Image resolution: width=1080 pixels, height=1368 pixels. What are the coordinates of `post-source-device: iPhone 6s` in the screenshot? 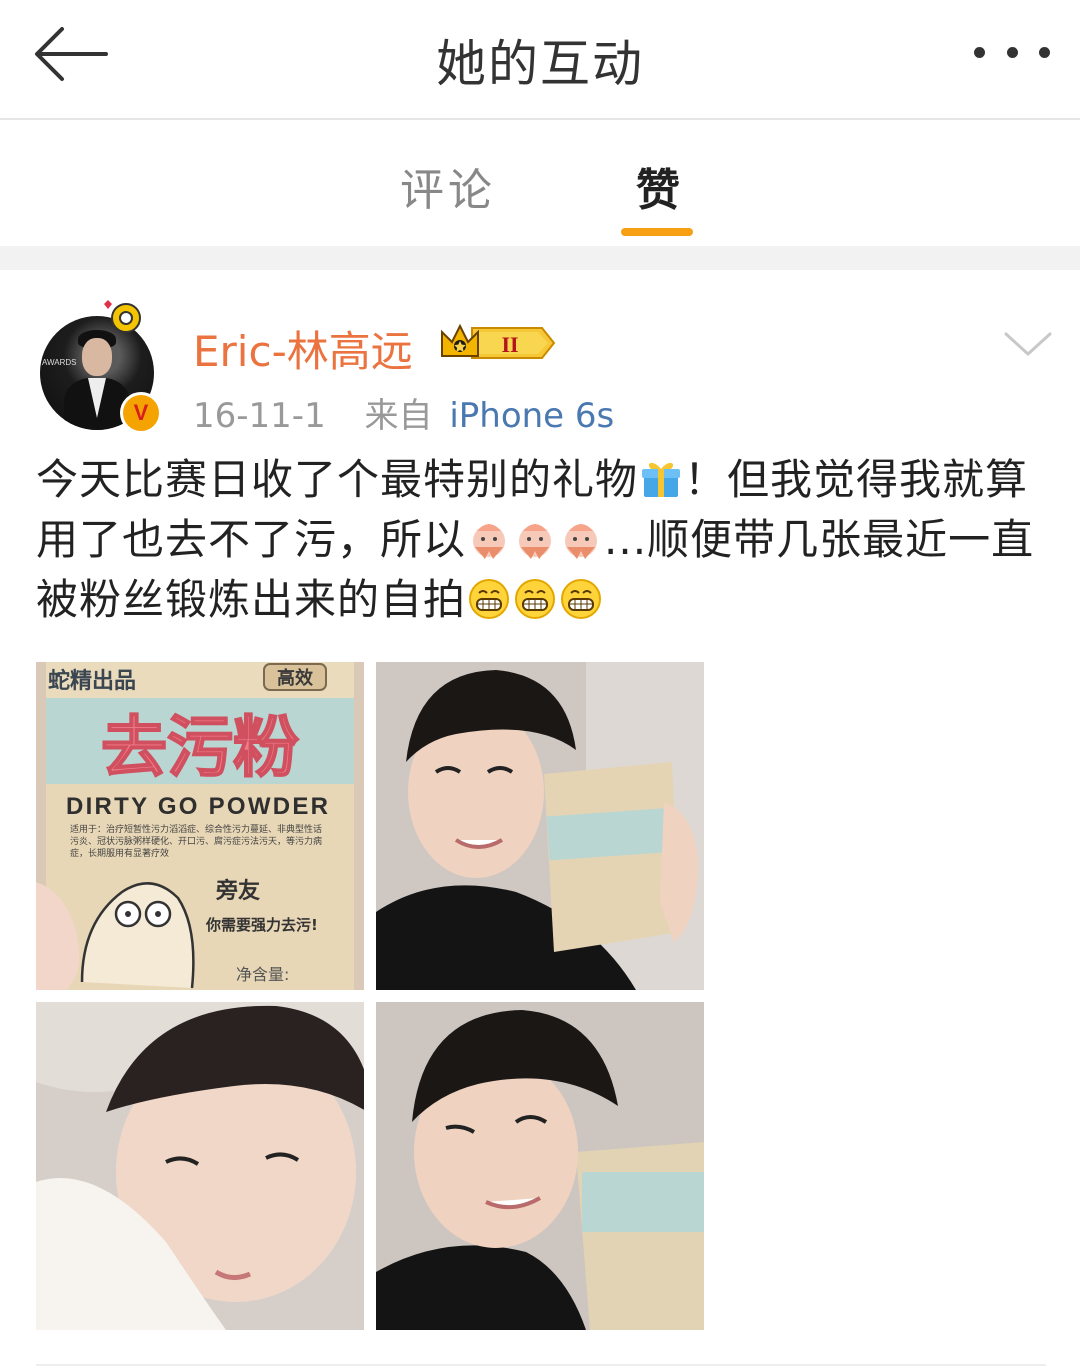 It's located at (531, 416).